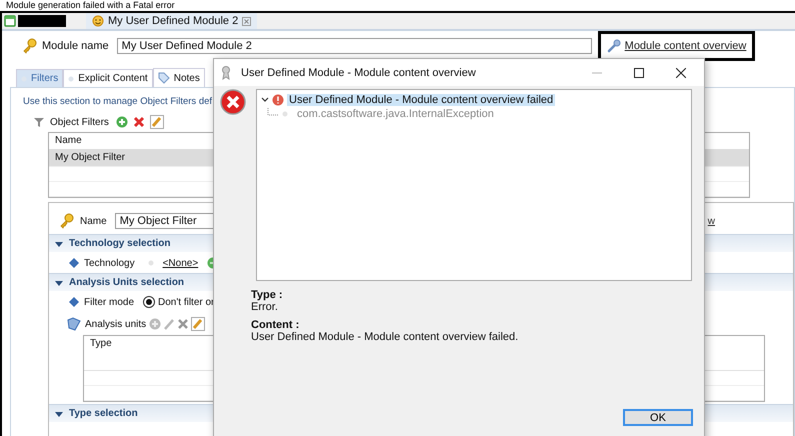  Describe the element at coordinates (109, 302) in the screenshot. I see `field-label: Filter mode` at that location.